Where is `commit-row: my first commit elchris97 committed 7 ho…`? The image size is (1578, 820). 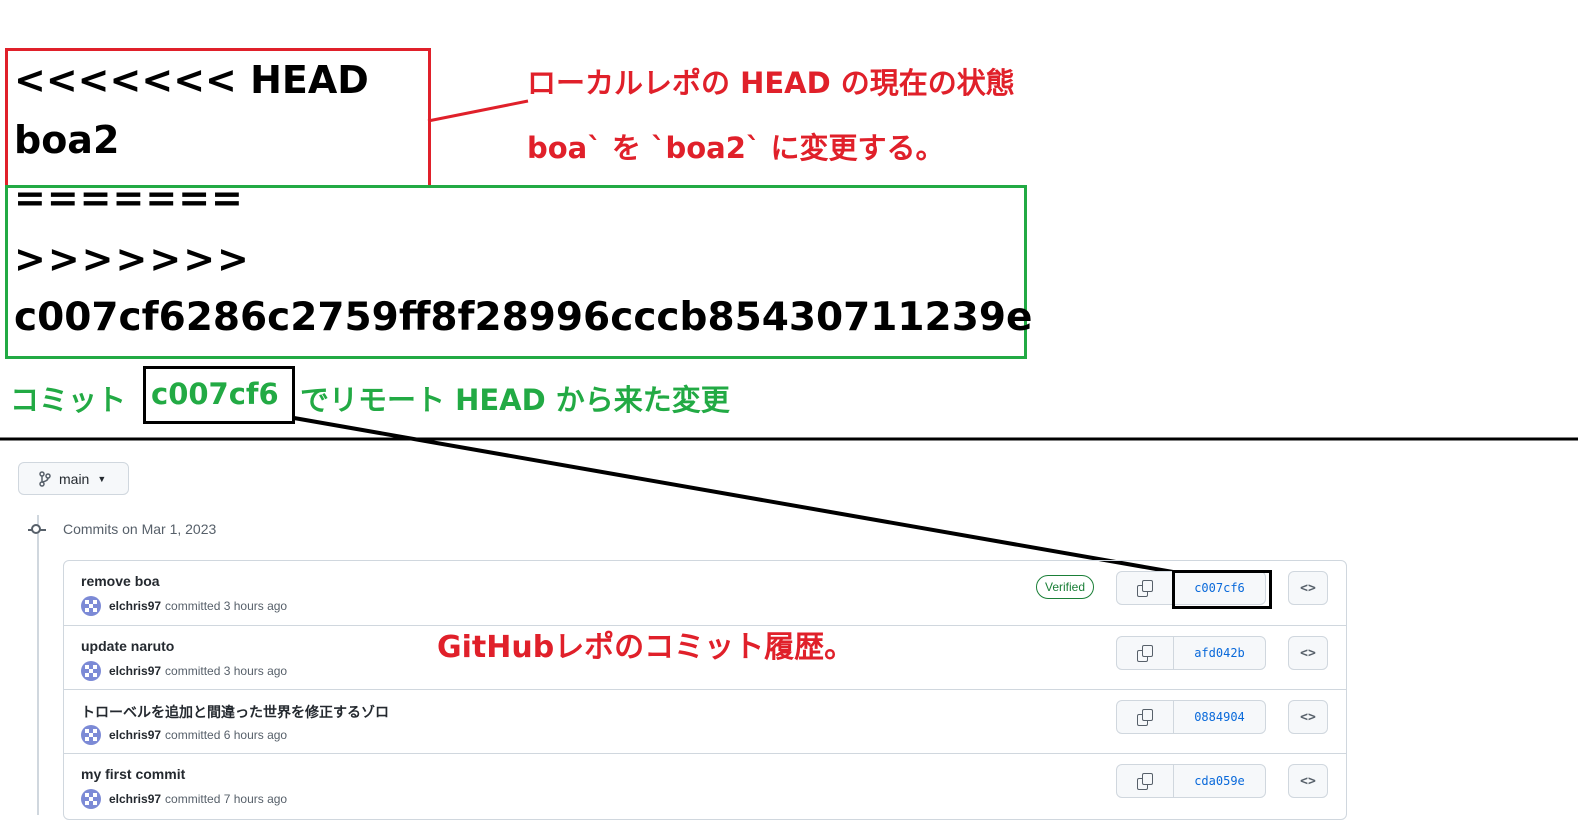
commit-row: my first commit elchris97 committed 7 ho… is located at coordinates (705, 785).